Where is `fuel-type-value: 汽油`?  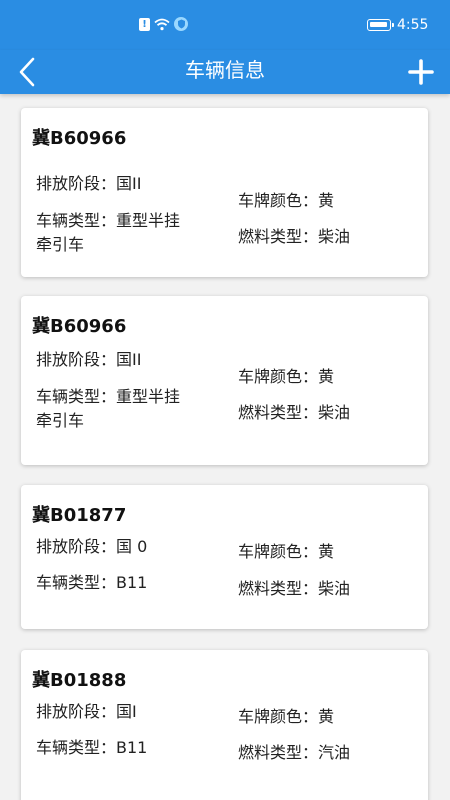
fuel-type-value: 汽油 is located at coordinates (334, 752).